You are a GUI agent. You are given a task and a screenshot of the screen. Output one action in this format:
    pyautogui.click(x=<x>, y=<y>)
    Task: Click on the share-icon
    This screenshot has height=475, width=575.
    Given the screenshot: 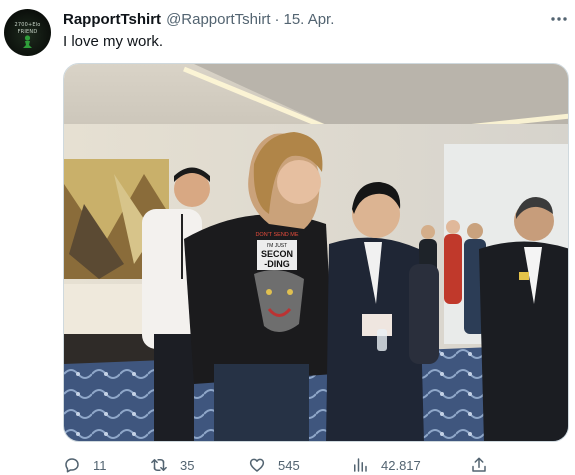 What is the action you would take?
    pyautogui.click(x=479, y=464)
    